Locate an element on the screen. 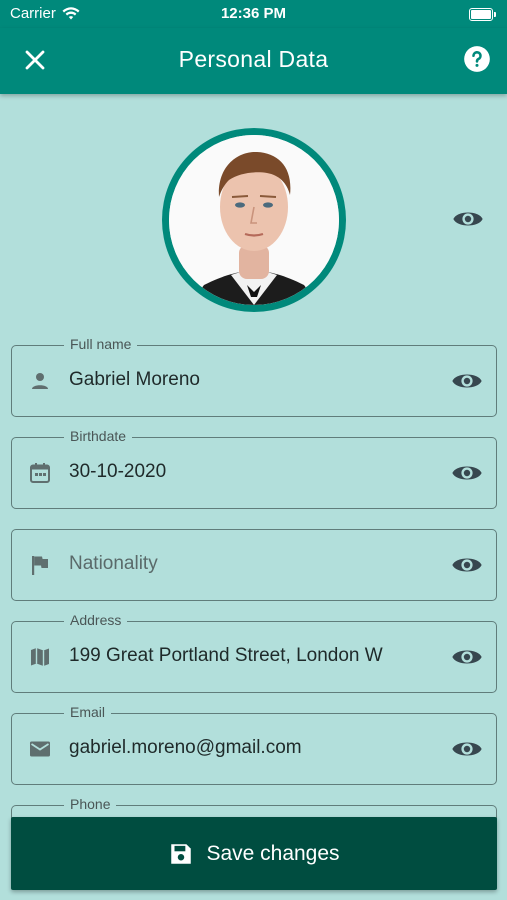 The height and width of the screenshot is (900, 507). page-title: Personal Data is located at coordinates (253, 59).